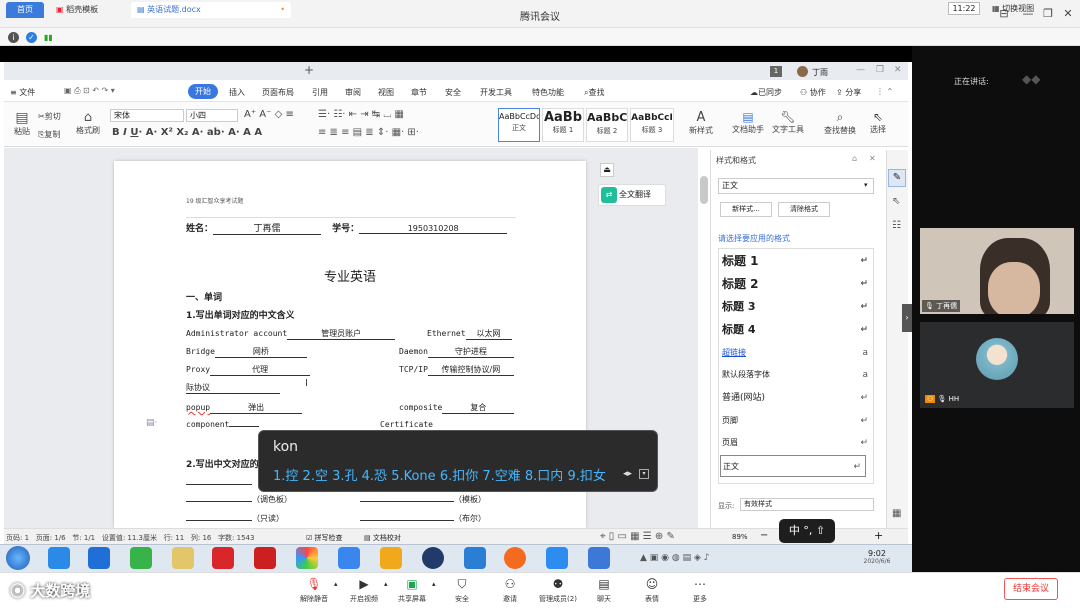 The image size is (1080, 608). What do you see at coordinates (748, 122) in the screenshot?
I see `doc-assistant-button: ▤ 文档助手` at bounding box center [748, 122].